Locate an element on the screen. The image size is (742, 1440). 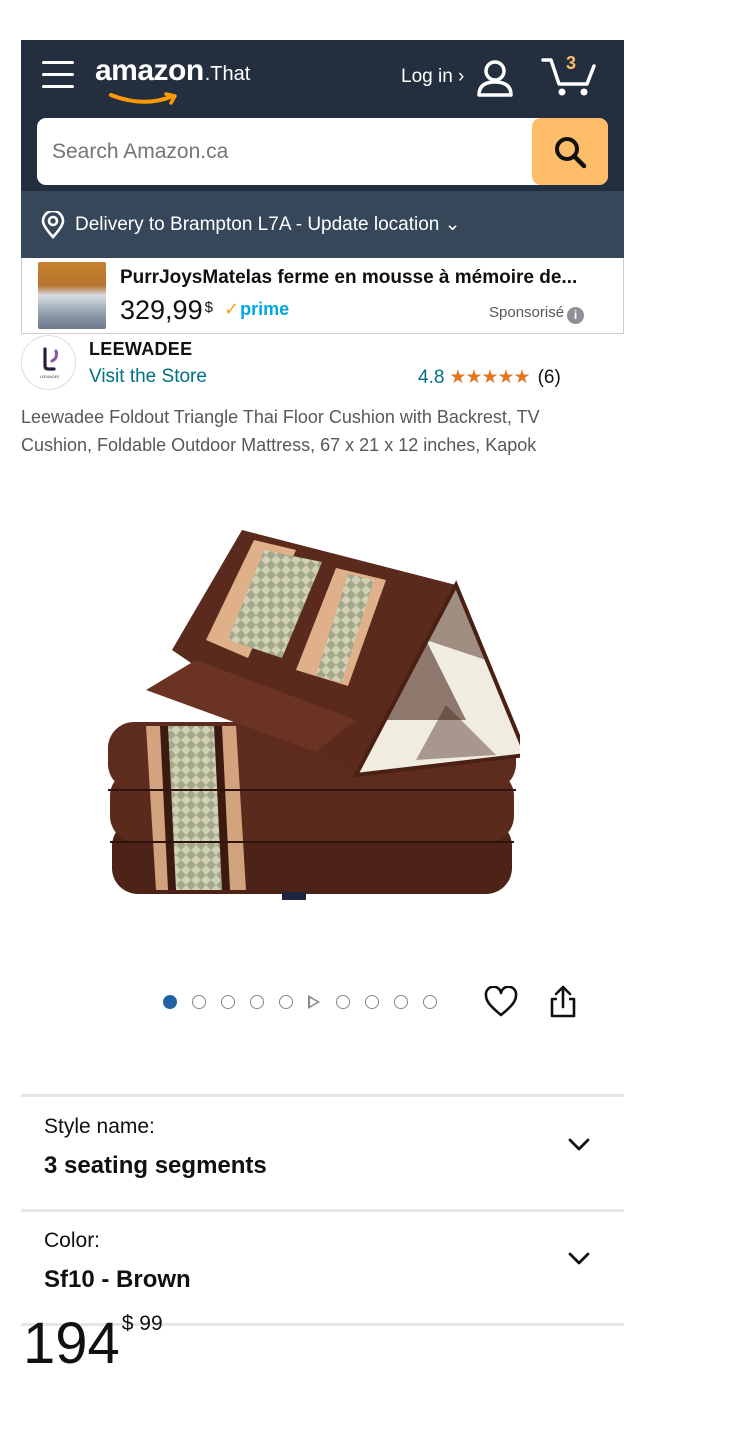
product-price: 194$ 99 is located at coordinates (93, 1343).